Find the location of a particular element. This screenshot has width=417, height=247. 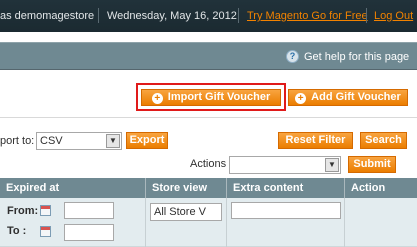

actions-label: Actions is located at coordinates (208, 164).